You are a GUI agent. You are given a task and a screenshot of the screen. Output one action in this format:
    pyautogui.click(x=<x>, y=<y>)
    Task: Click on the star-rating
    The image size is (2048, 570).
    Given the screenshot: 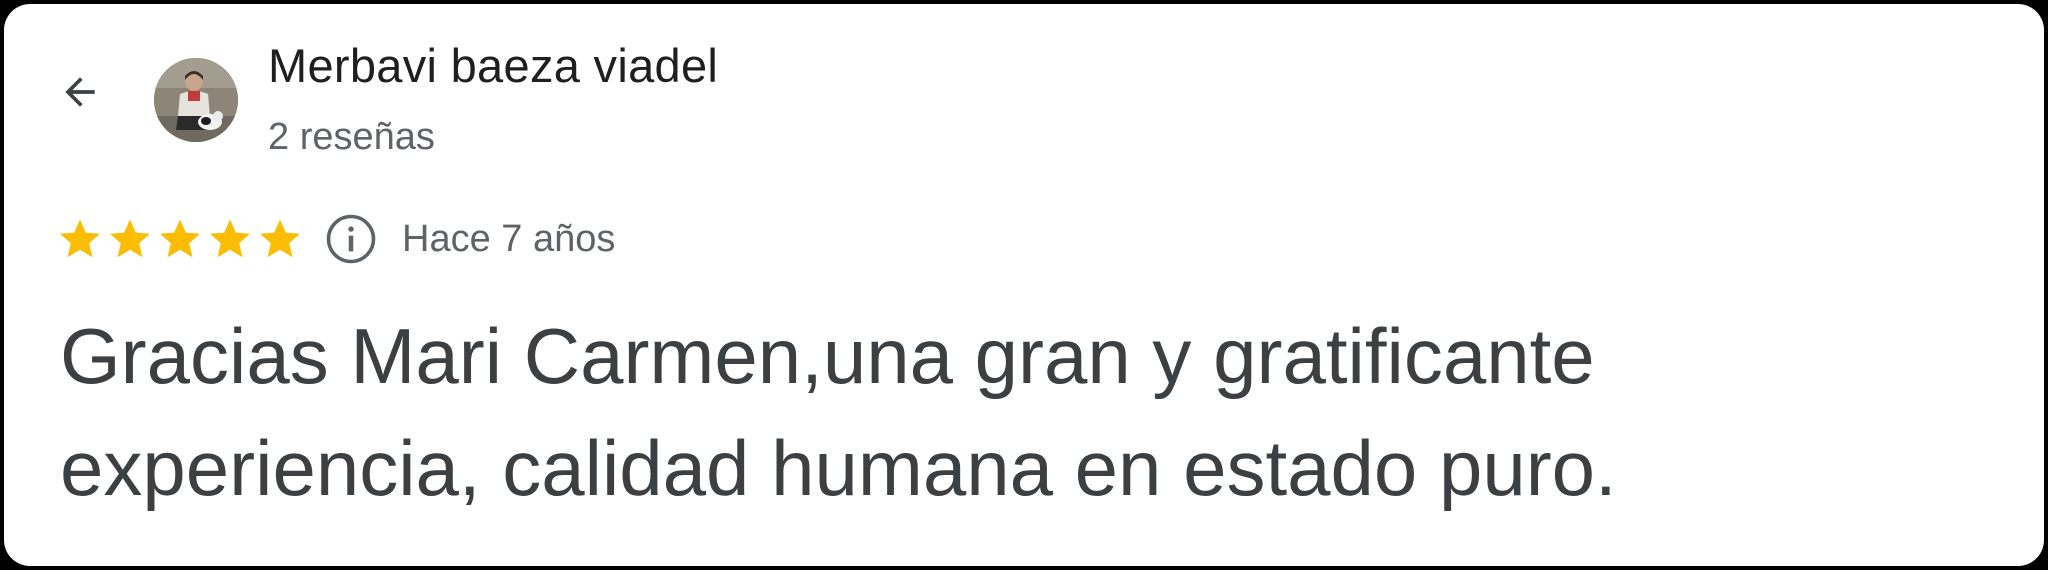 What is the action you would take?
    pyautogui.click(x=181, y=239)
    